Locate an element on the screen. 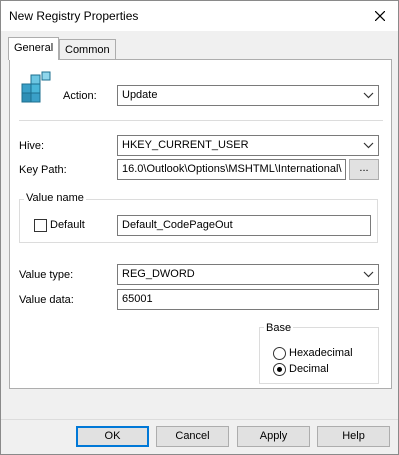 This screenshot has width=399, height=455. tab-general: General is located at coordinates (34, 48).